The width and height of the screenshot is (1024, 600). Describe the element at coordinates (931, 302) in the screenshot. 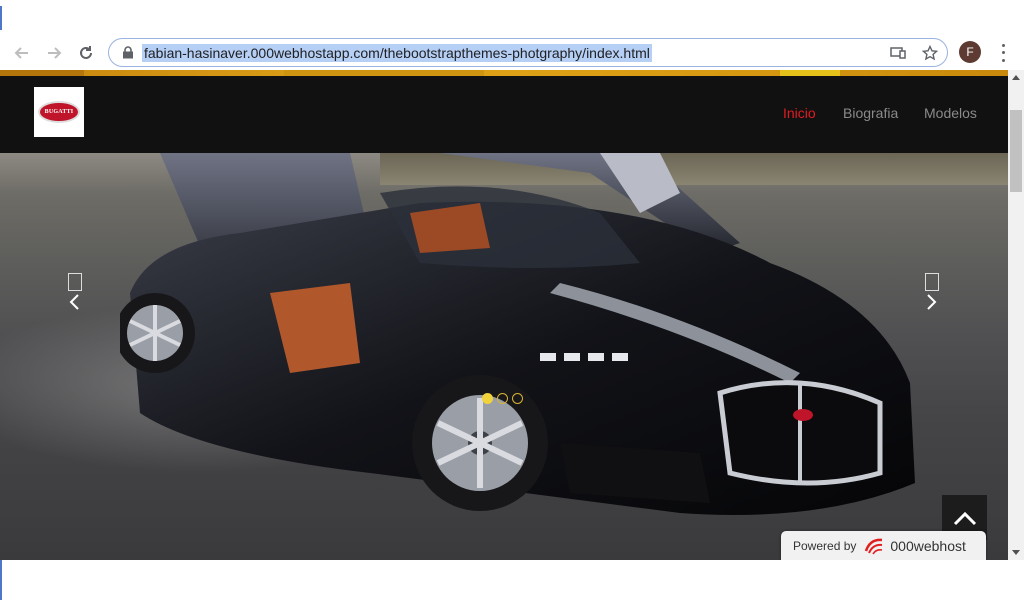

I see `chevron-right-icon` at that location.